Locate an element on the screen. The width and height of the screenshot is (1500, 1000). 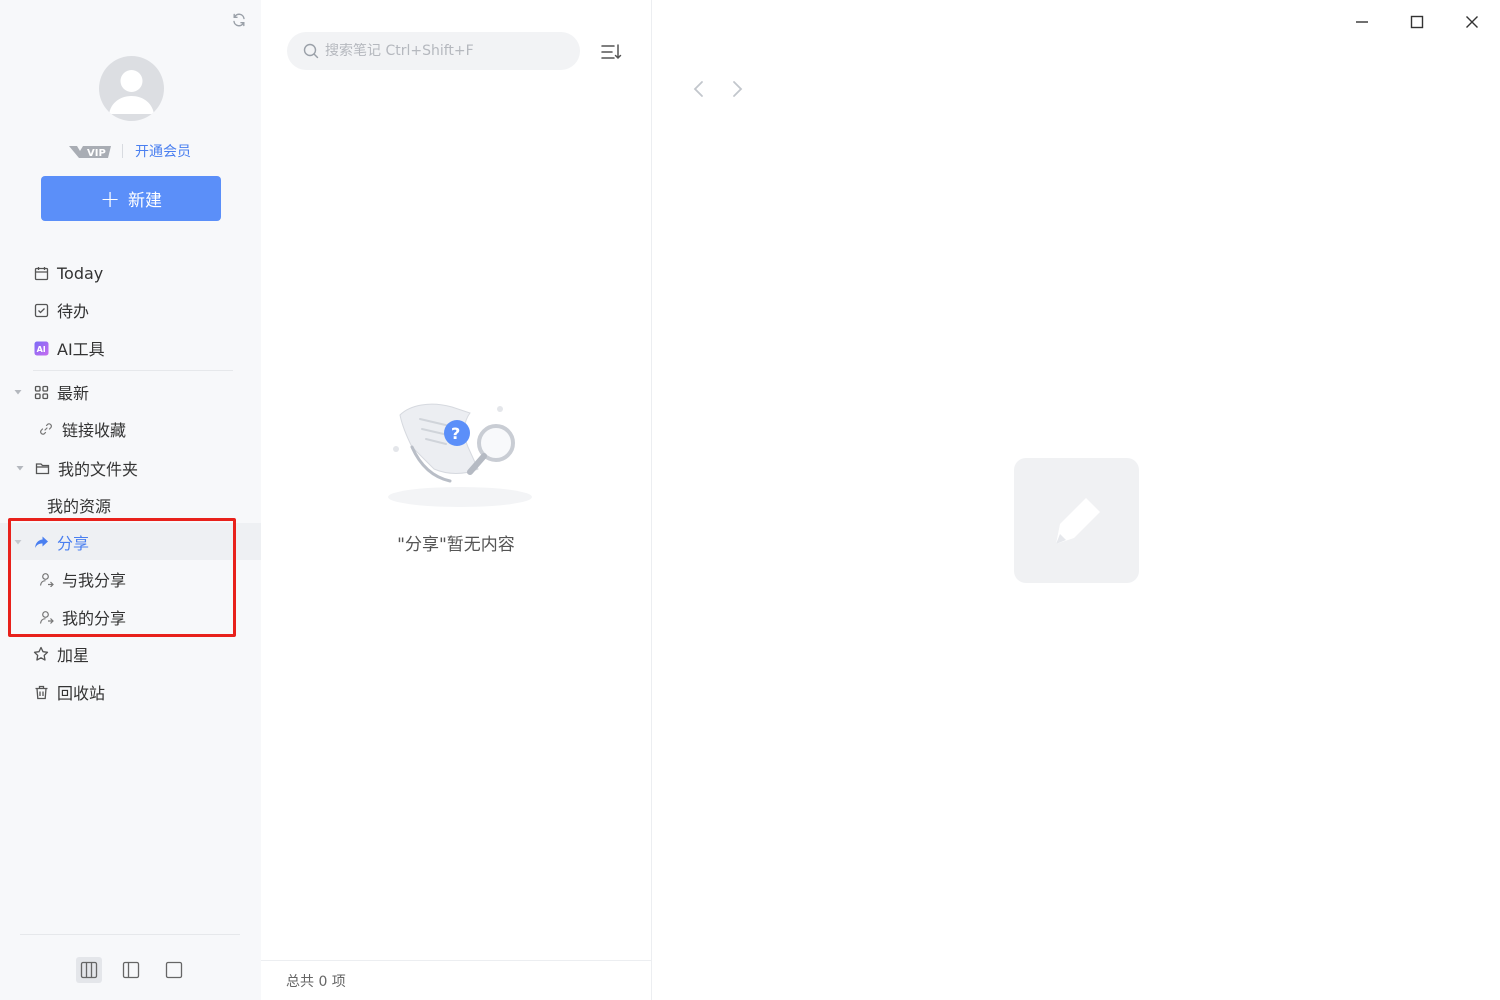
folder-icon is located at coordinates (42, 468).